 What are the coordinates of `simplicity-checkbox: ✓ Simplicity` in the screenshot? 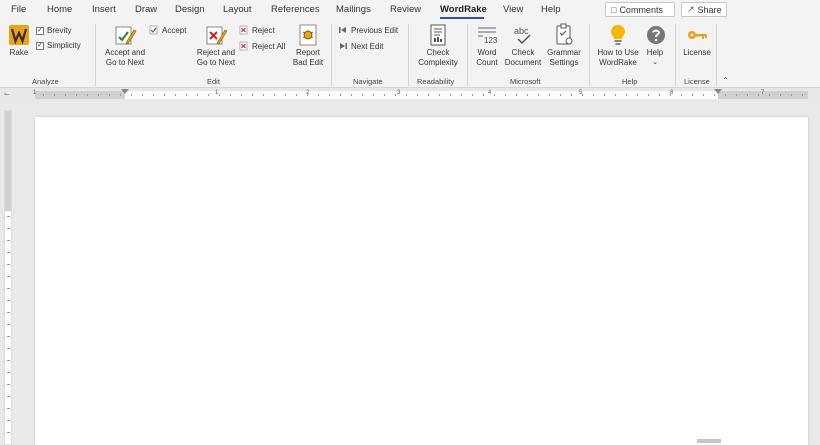 It's located at (58, 45).